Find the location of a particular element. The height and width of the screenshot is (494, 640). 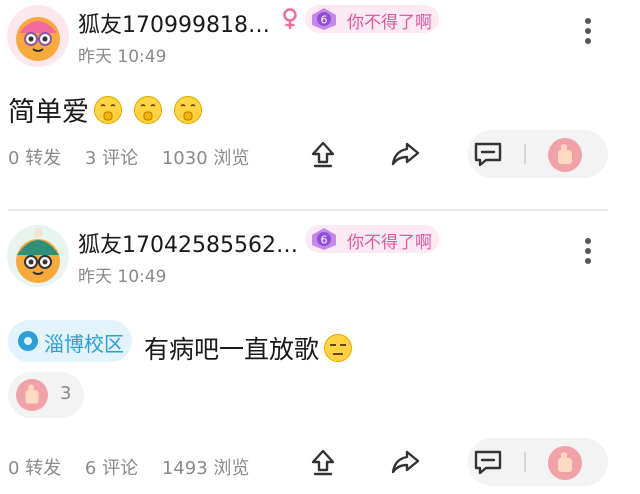

post-content: 简单爱 is located at coordinates (105, 109).